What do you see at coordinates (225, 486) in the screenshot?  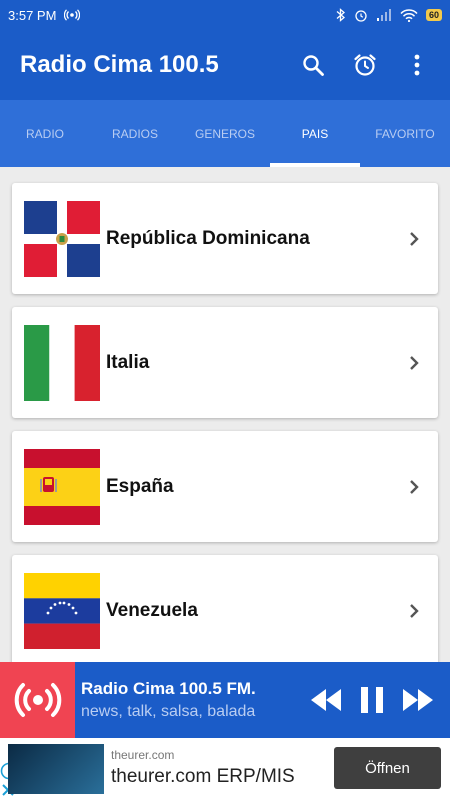 I see `list-item-espana: España` at bounding box center [225, 486].